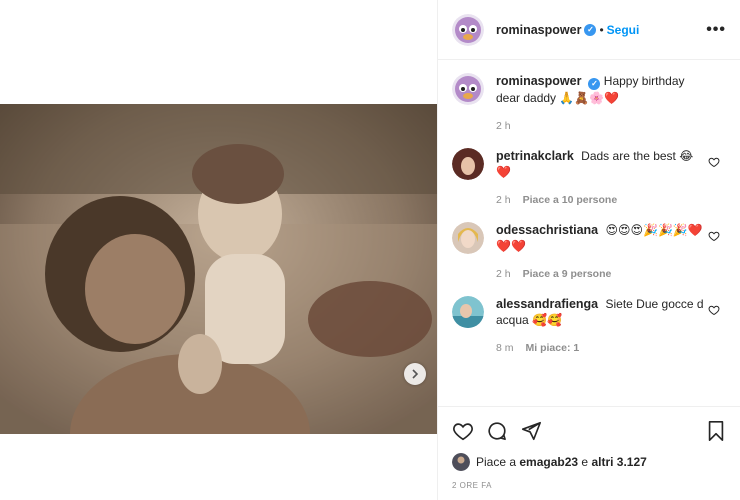 This screenshot has height=500, width=740. I want to click on likes-summary: Piace a emagab23 e altri 3.127, so click(589, 462).